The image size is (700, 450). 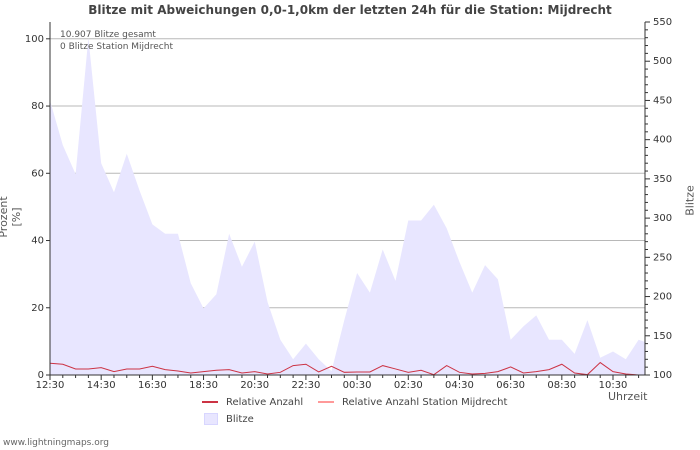 I want to click on stats-station: 0 Blitze Station Mijdrecht, so click(x=116, y=47).